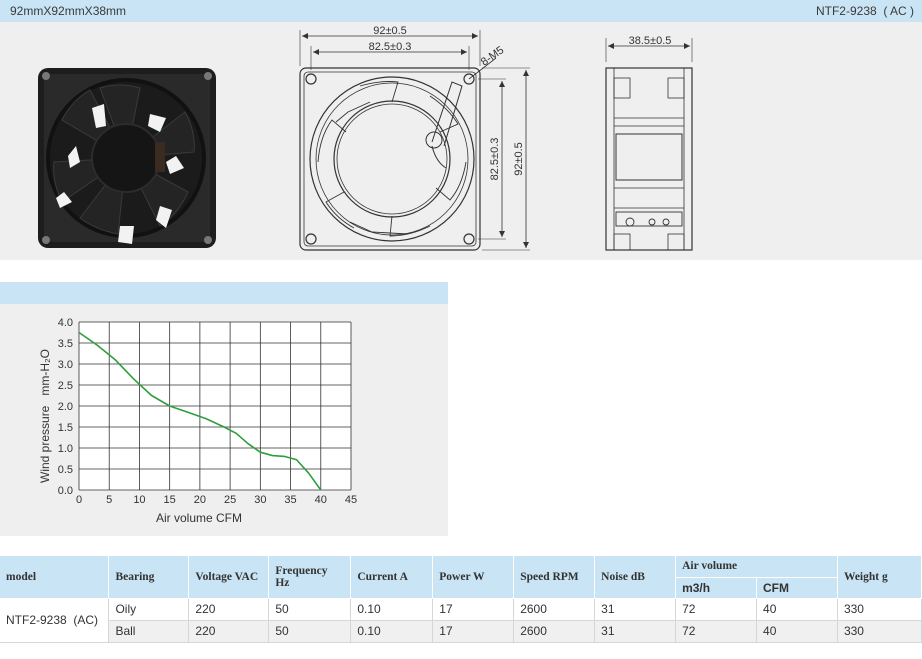 The width and height of the screenshot is (922, 659). I want to click on x-tick-label: 35, so click(290, 500).